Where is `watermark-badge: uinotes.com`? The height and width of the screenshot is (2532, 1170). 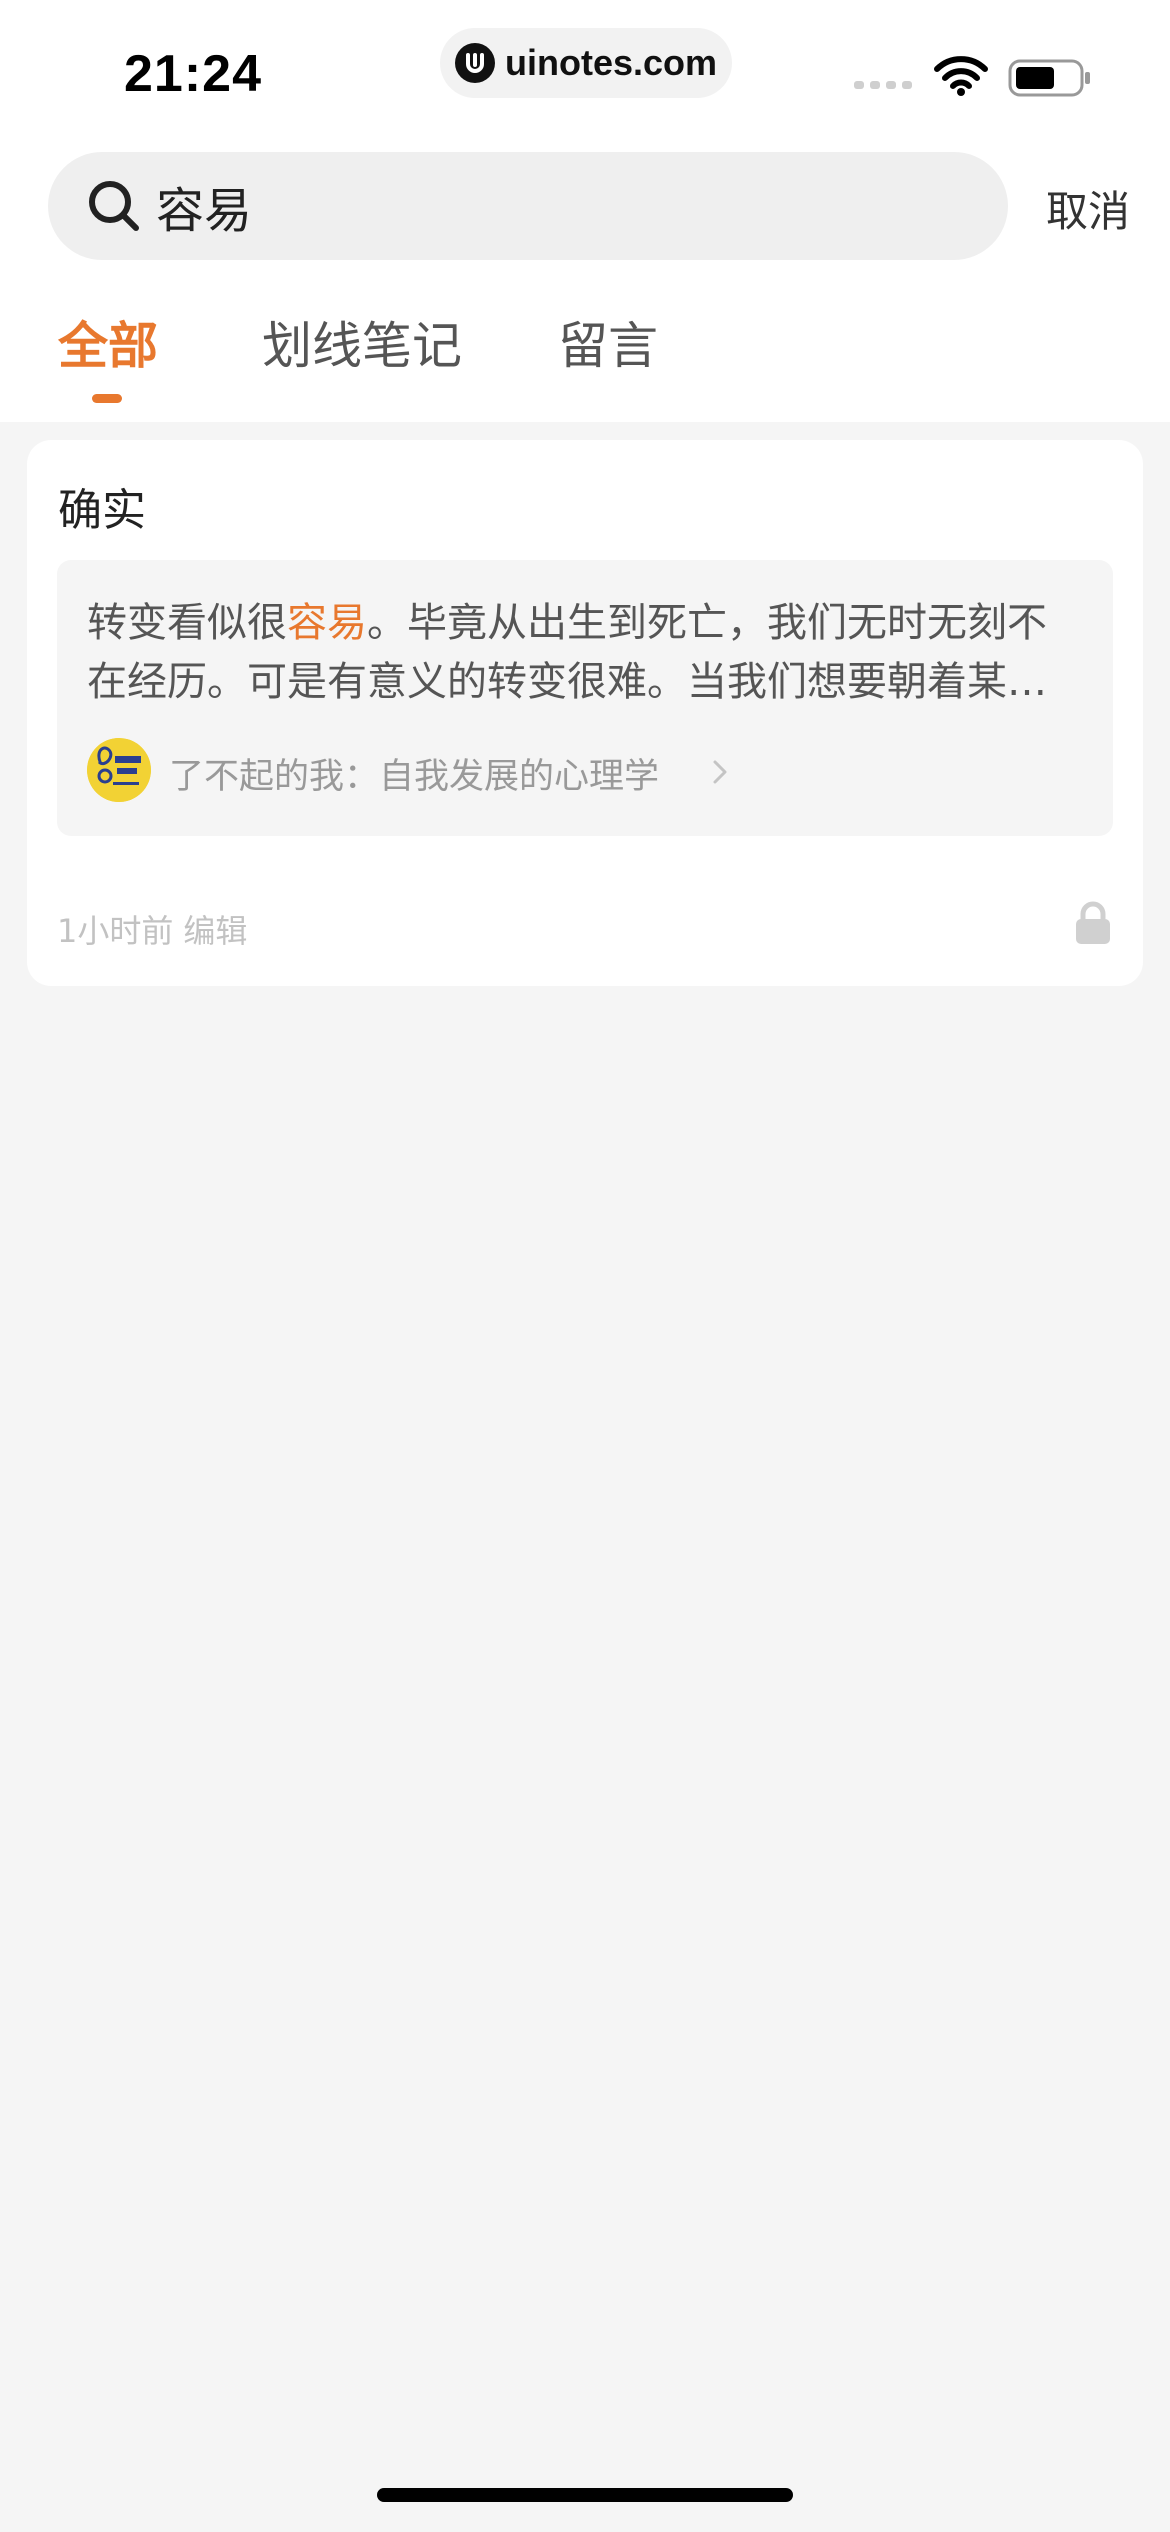 watermark-badge: uinotes.com is located at coordinates (586, 63).